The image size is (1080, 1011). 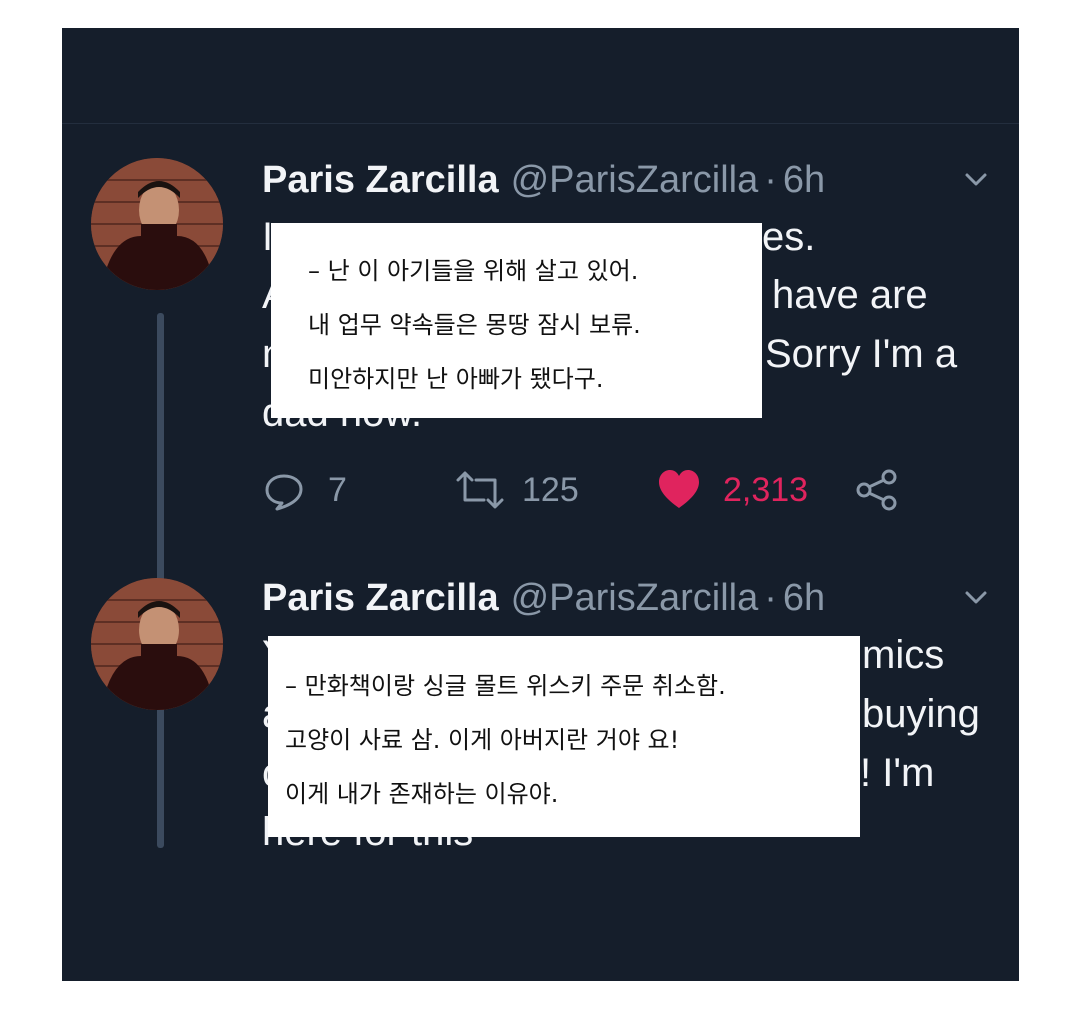 I want to click on body-fragment: buying, so click(x=921, y=714).